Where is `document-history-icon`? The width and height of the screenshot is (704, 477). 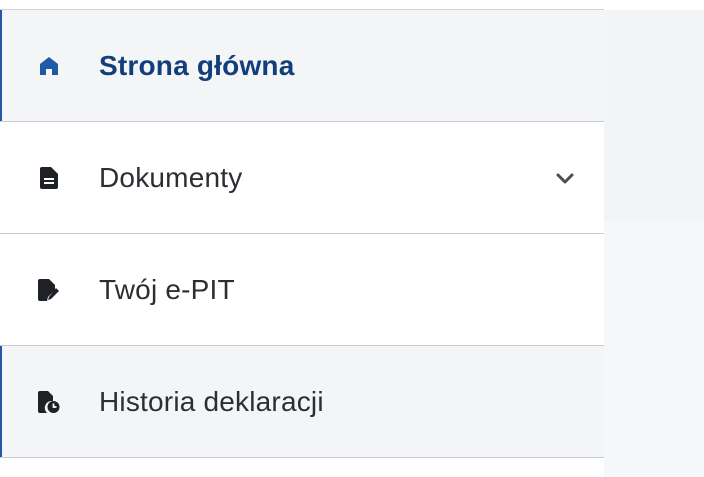
document-history-icon is located at coordinates (49, 401).